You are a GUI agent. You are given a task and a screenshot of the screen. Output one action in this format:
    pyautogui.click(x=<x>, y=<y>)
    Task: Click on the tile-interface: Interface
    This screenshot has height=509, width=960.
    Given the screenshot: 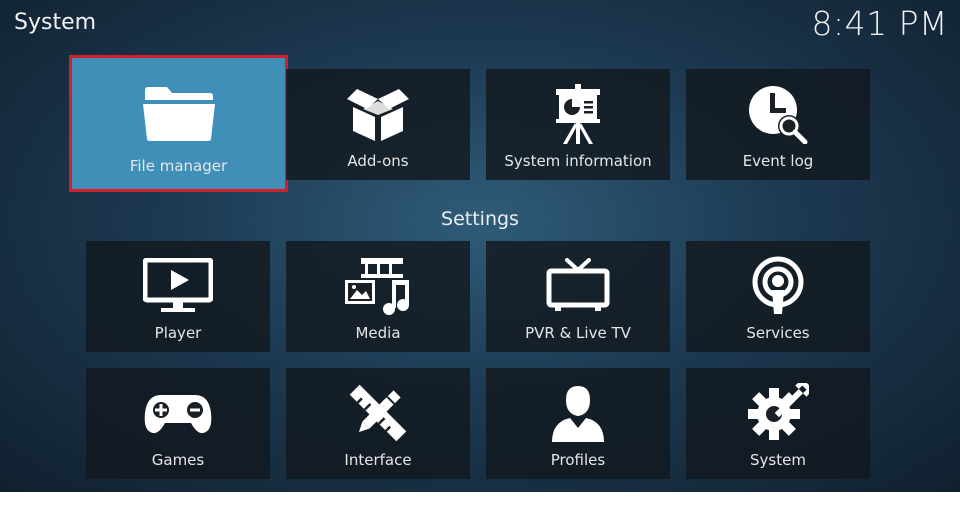 What is the action you would take?
    pyautogui.click(x=378, y=423)
    